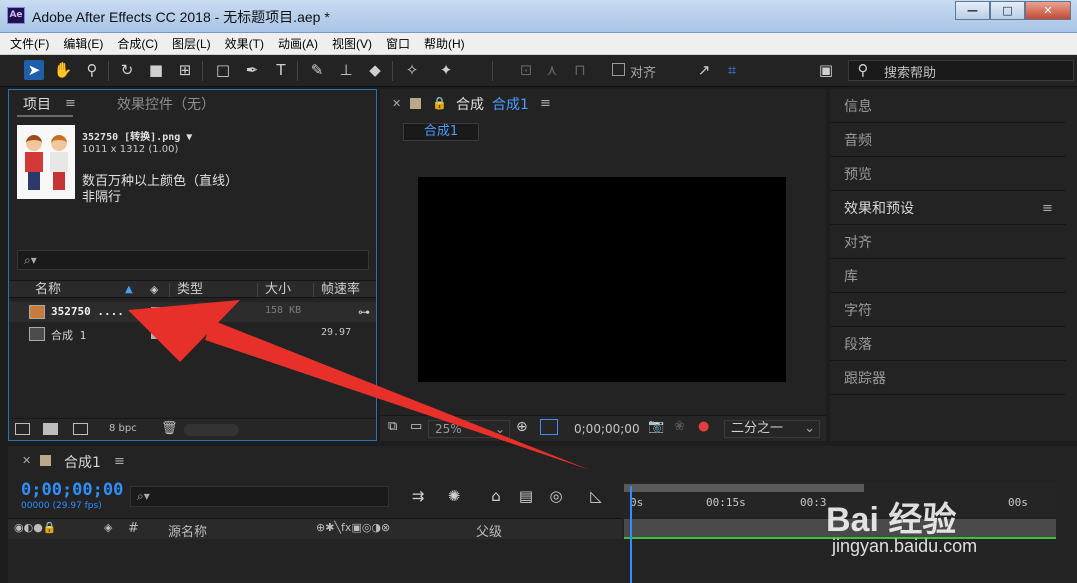 The image size is (1077, 583). Describe the element at coordinates (631, 534) in the screenshot. I see `playhead` at that location.